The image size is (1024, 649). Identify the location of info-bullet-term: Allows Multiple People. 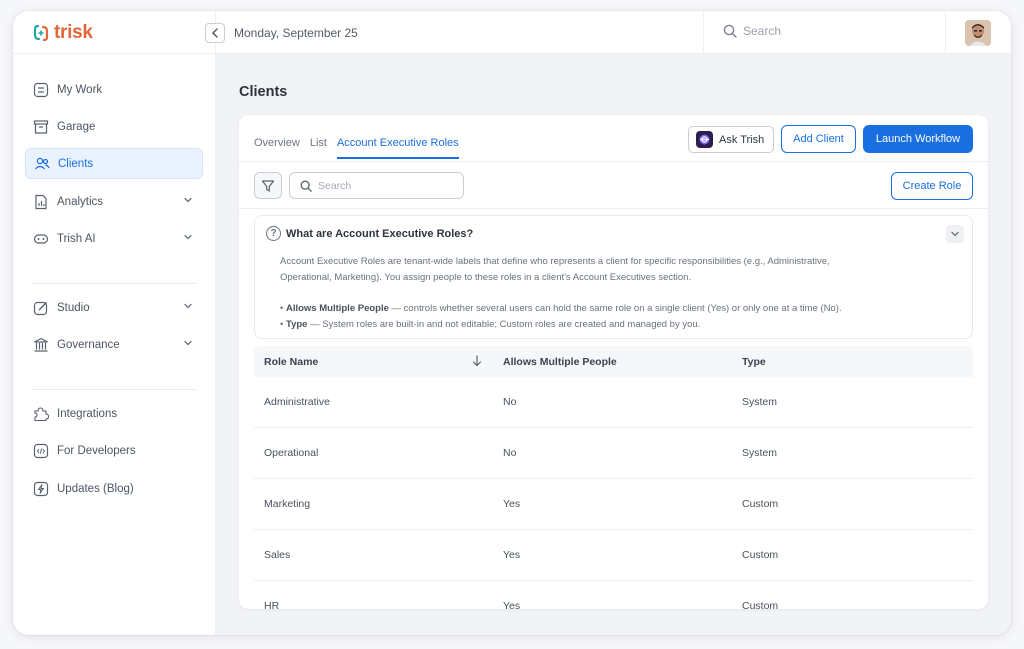
(337, 308).